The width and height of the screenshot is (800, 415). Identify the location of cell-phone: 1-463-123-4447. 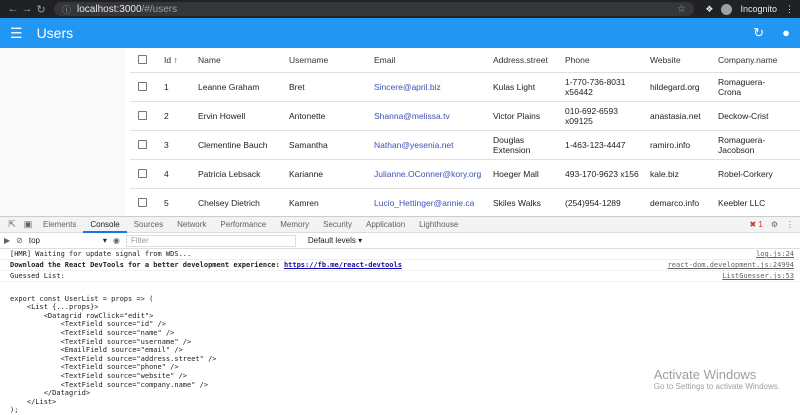
(595, 145).